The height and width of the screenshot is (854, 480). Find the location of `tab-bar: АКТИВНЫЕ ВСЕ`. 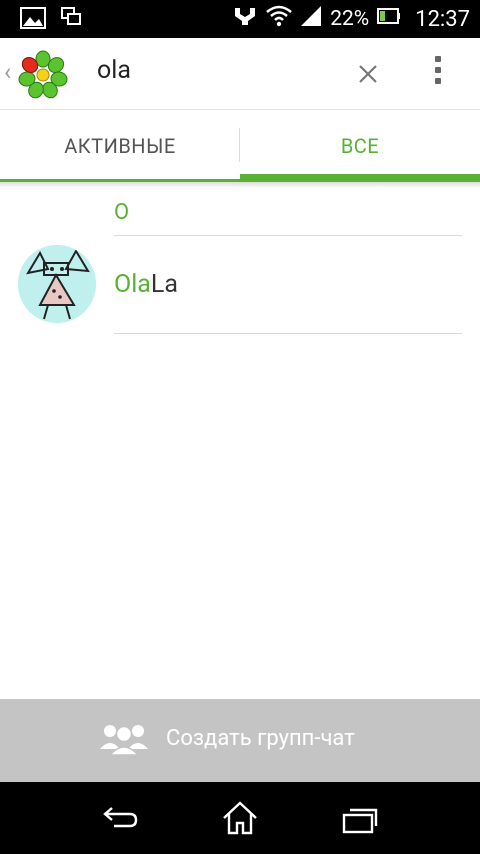

tab-bar: АКТИВНЫЕ ВСЕ is located at coordinates (240, 146).